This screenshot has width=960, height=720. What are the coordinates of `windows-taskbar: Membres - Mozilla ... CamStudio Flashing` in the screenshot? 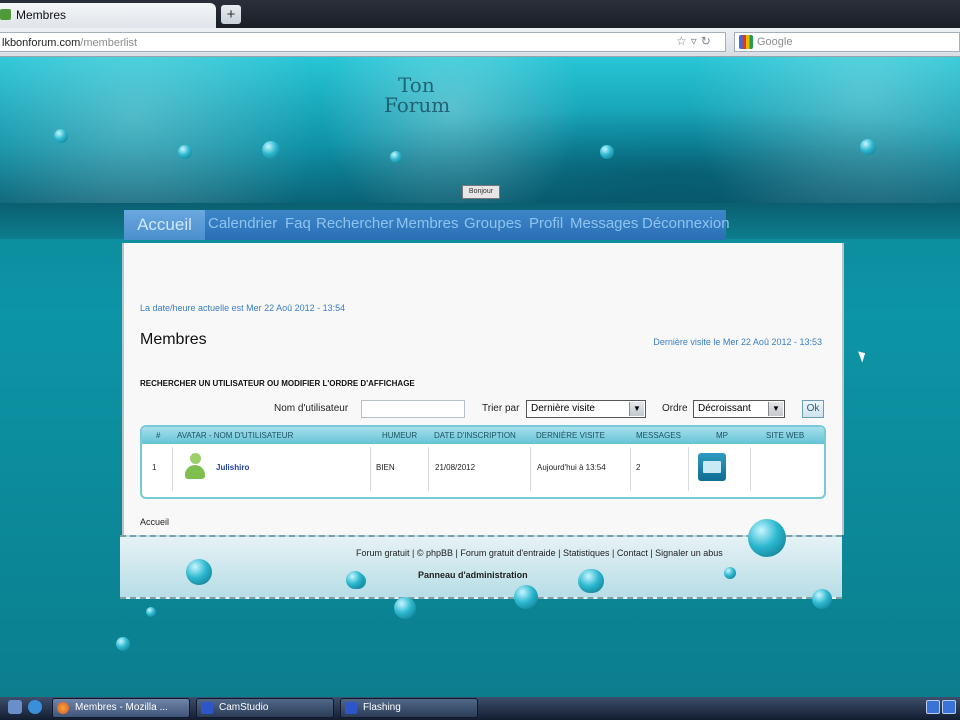 It's located at (480, 708).